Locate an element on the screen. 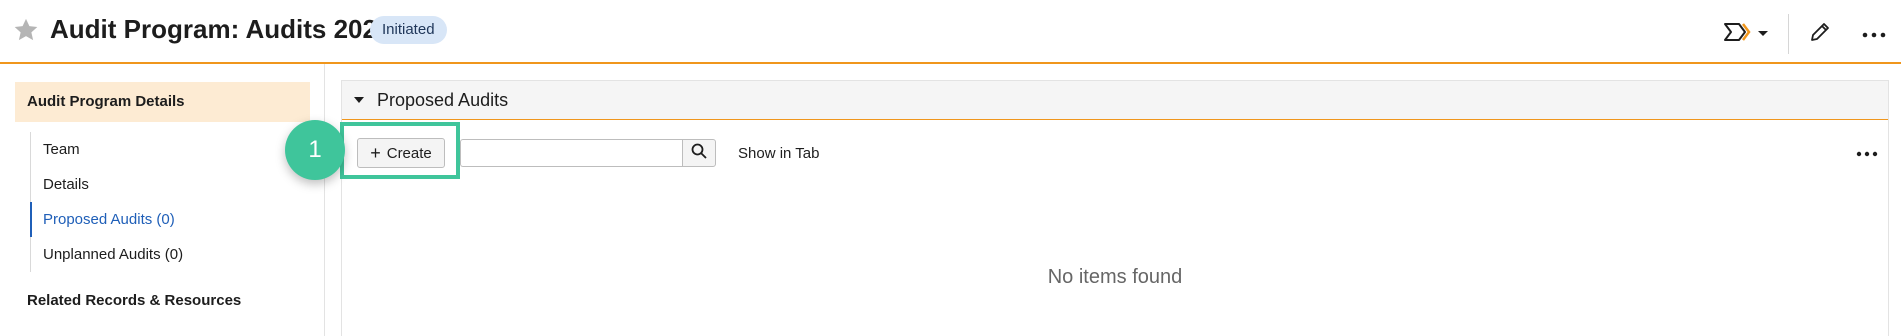 Image resolution: width=1901 pixels, height=336 pixels. search-button is located at coordinates (699, 153).